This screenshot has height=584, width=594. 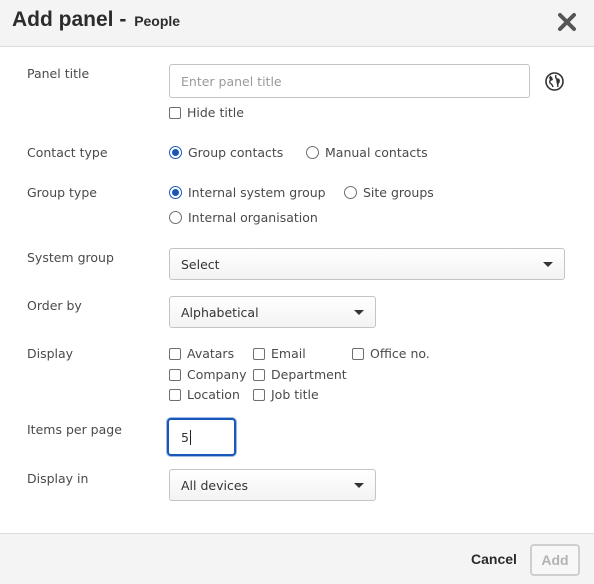 I want to click on display-in-value: All devices, so click(x=215, y=485).